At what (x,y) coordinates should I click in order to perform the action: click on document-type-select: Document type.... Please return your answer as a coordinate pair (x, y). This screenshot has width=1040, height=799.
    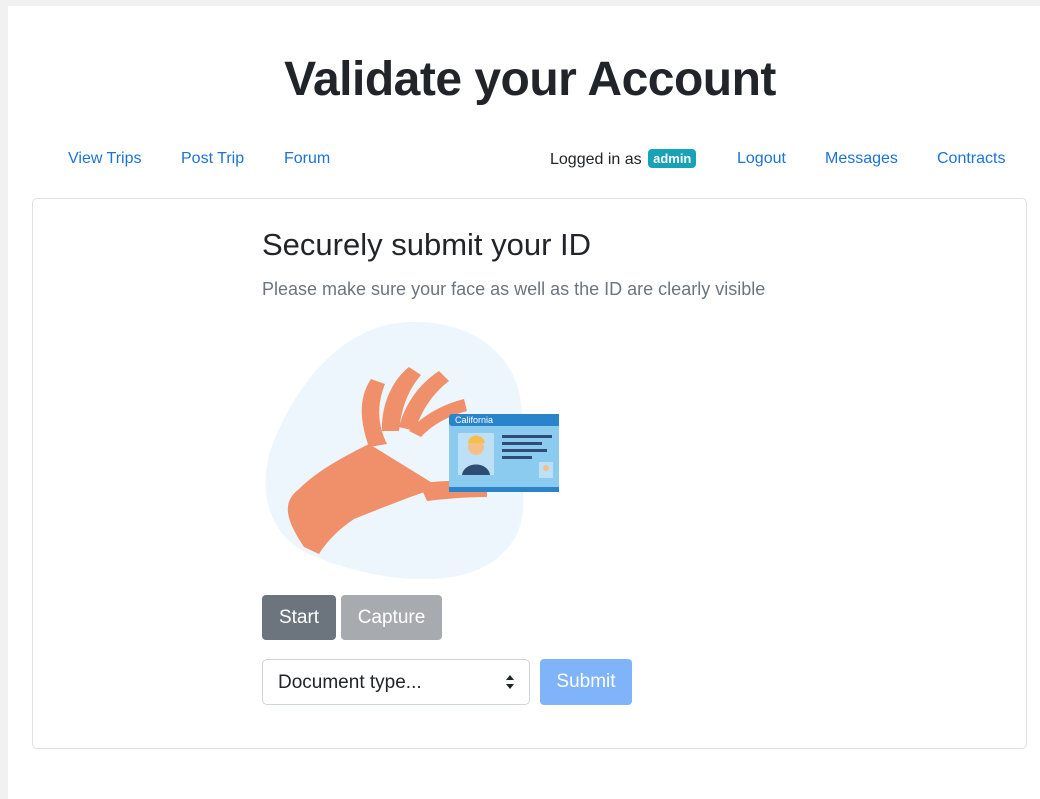
    Looking at the image, I should click on (396, 682).